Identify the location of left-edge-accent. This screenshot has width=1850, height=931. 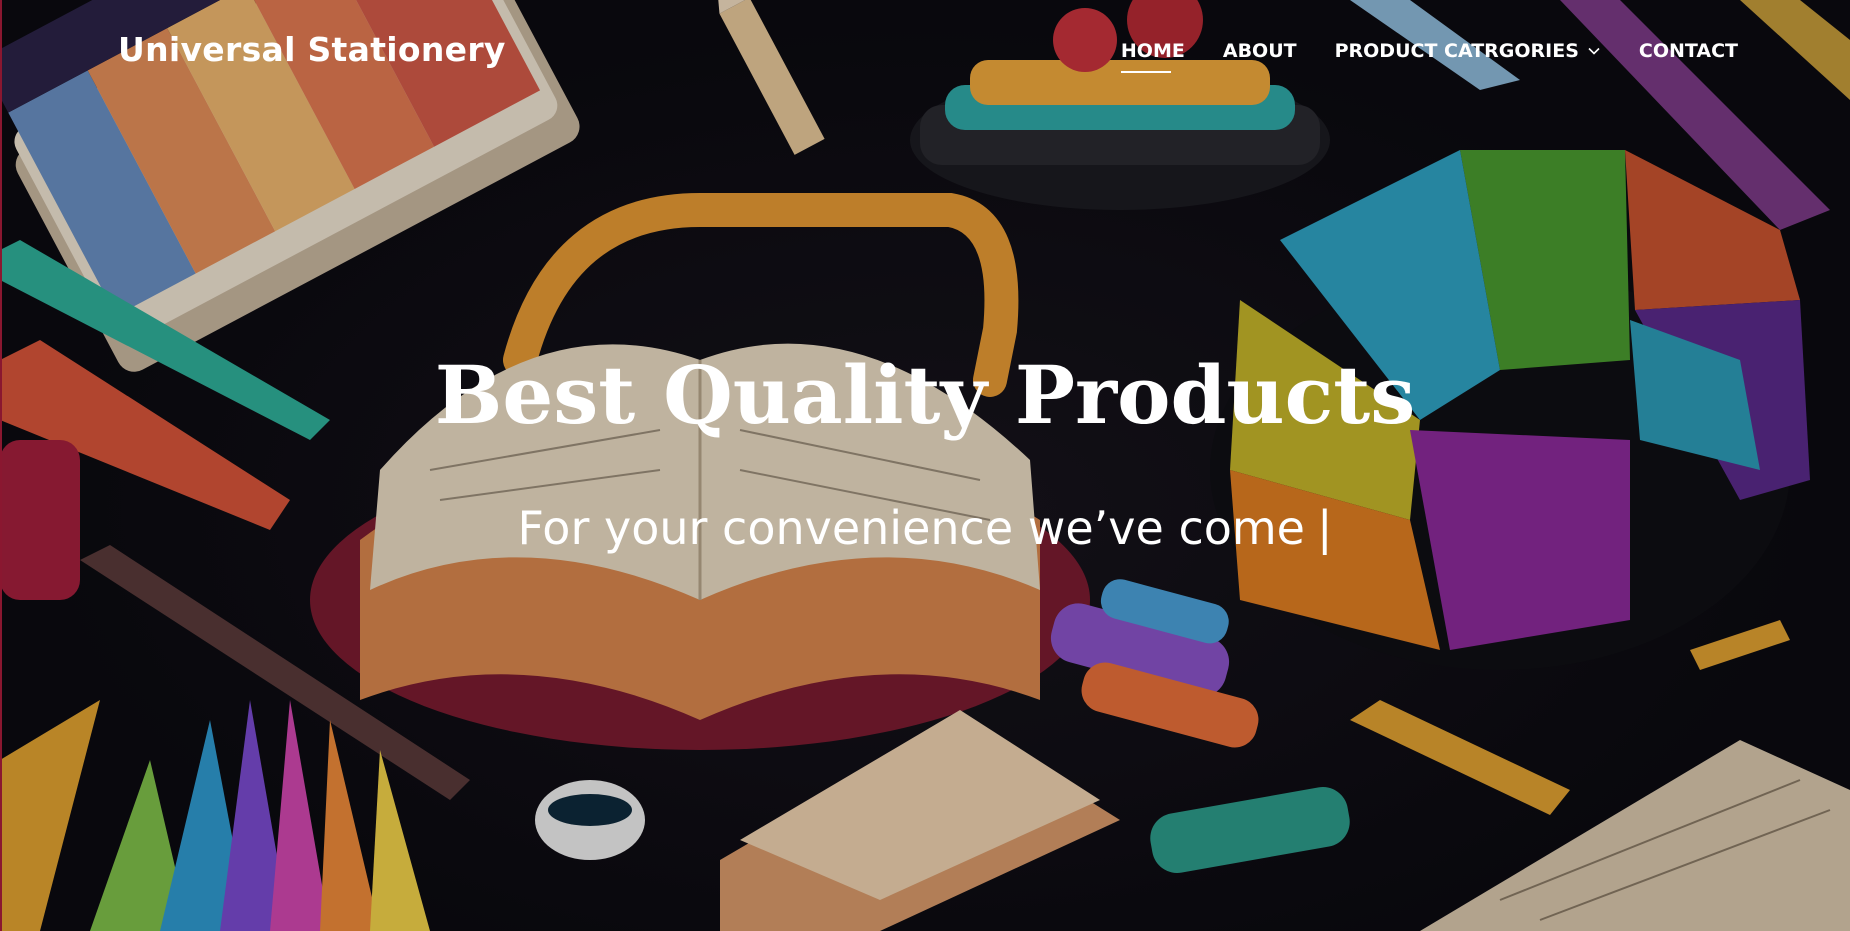
(1, 465).